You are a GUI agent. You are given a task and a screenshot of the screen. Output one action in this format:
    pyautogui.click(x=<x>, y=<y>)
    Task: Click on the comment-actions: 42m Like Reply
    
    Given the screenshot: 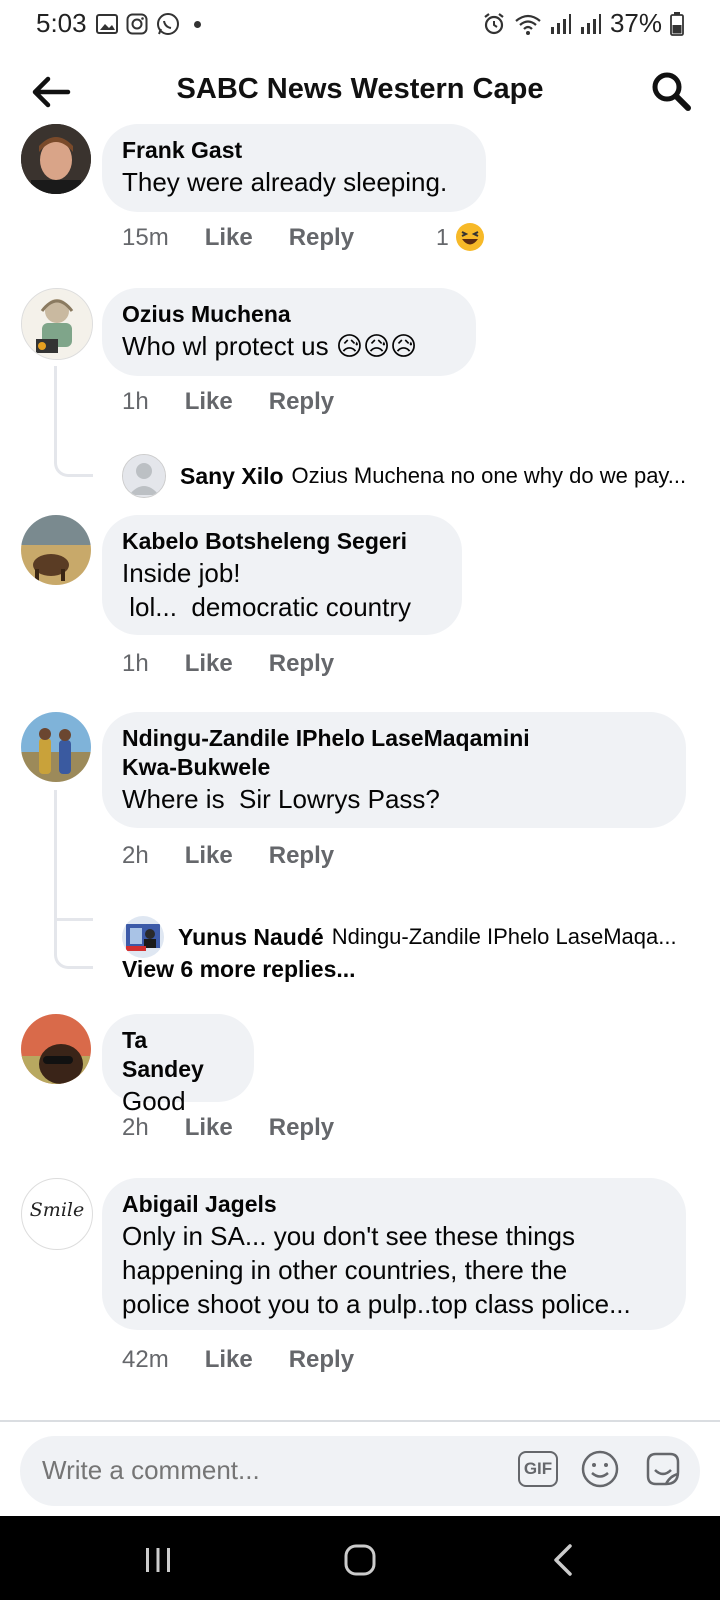 What is the action you would take?
    pyautogui.click(x=256, y=1360)
    